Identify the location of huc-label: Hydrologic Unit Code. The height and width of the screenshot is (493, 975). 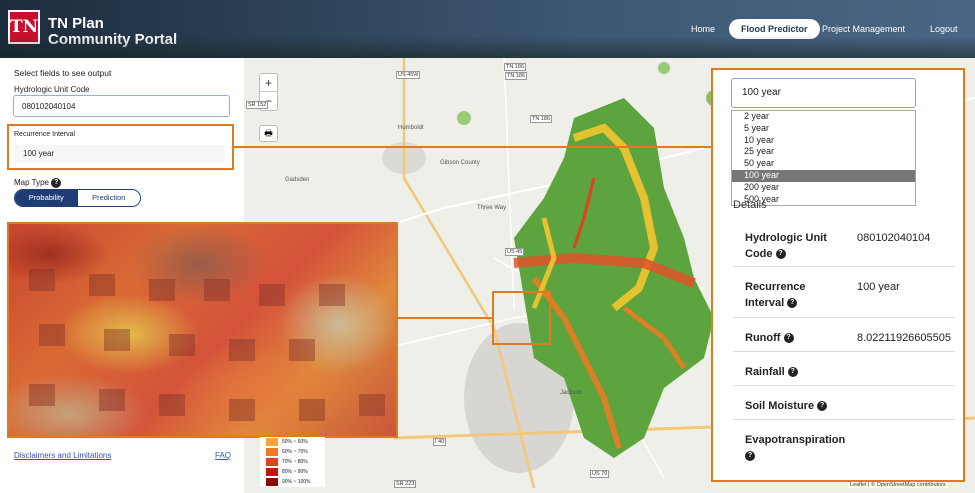
(52, 89).